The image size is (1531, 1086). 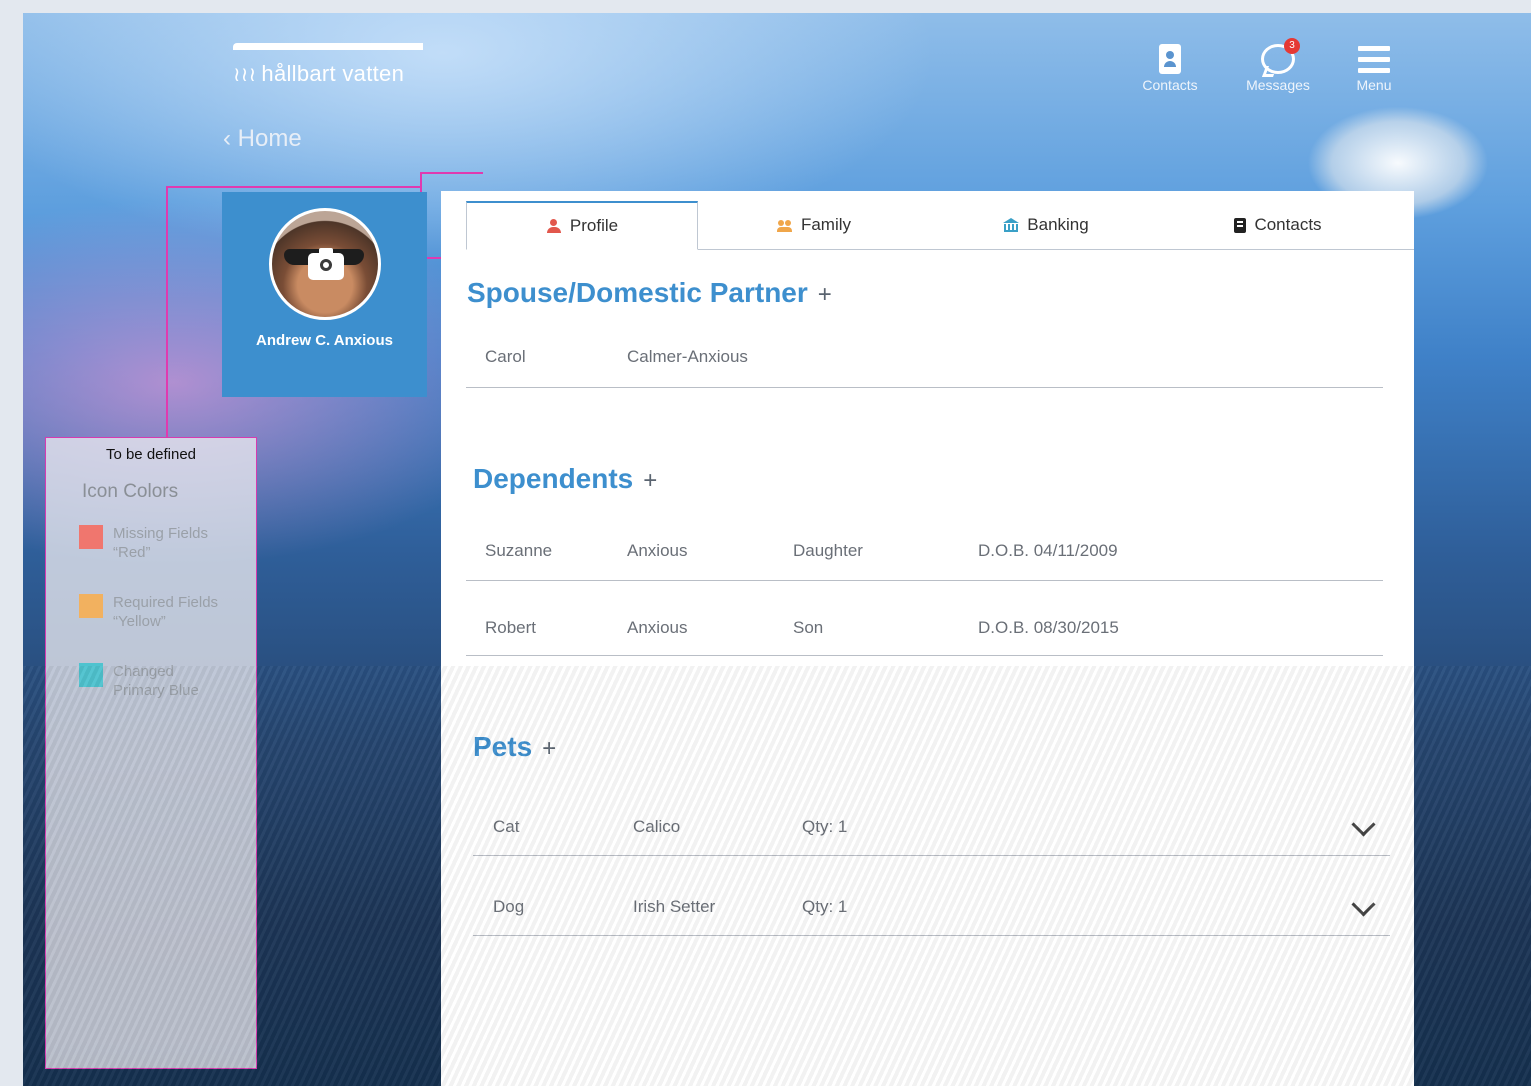 What do you see at coordinates (649, 292) in the screenshot?
I see `spouse-section-title: Spouse/Domestic Partner +` at bounding box center [649, 292].